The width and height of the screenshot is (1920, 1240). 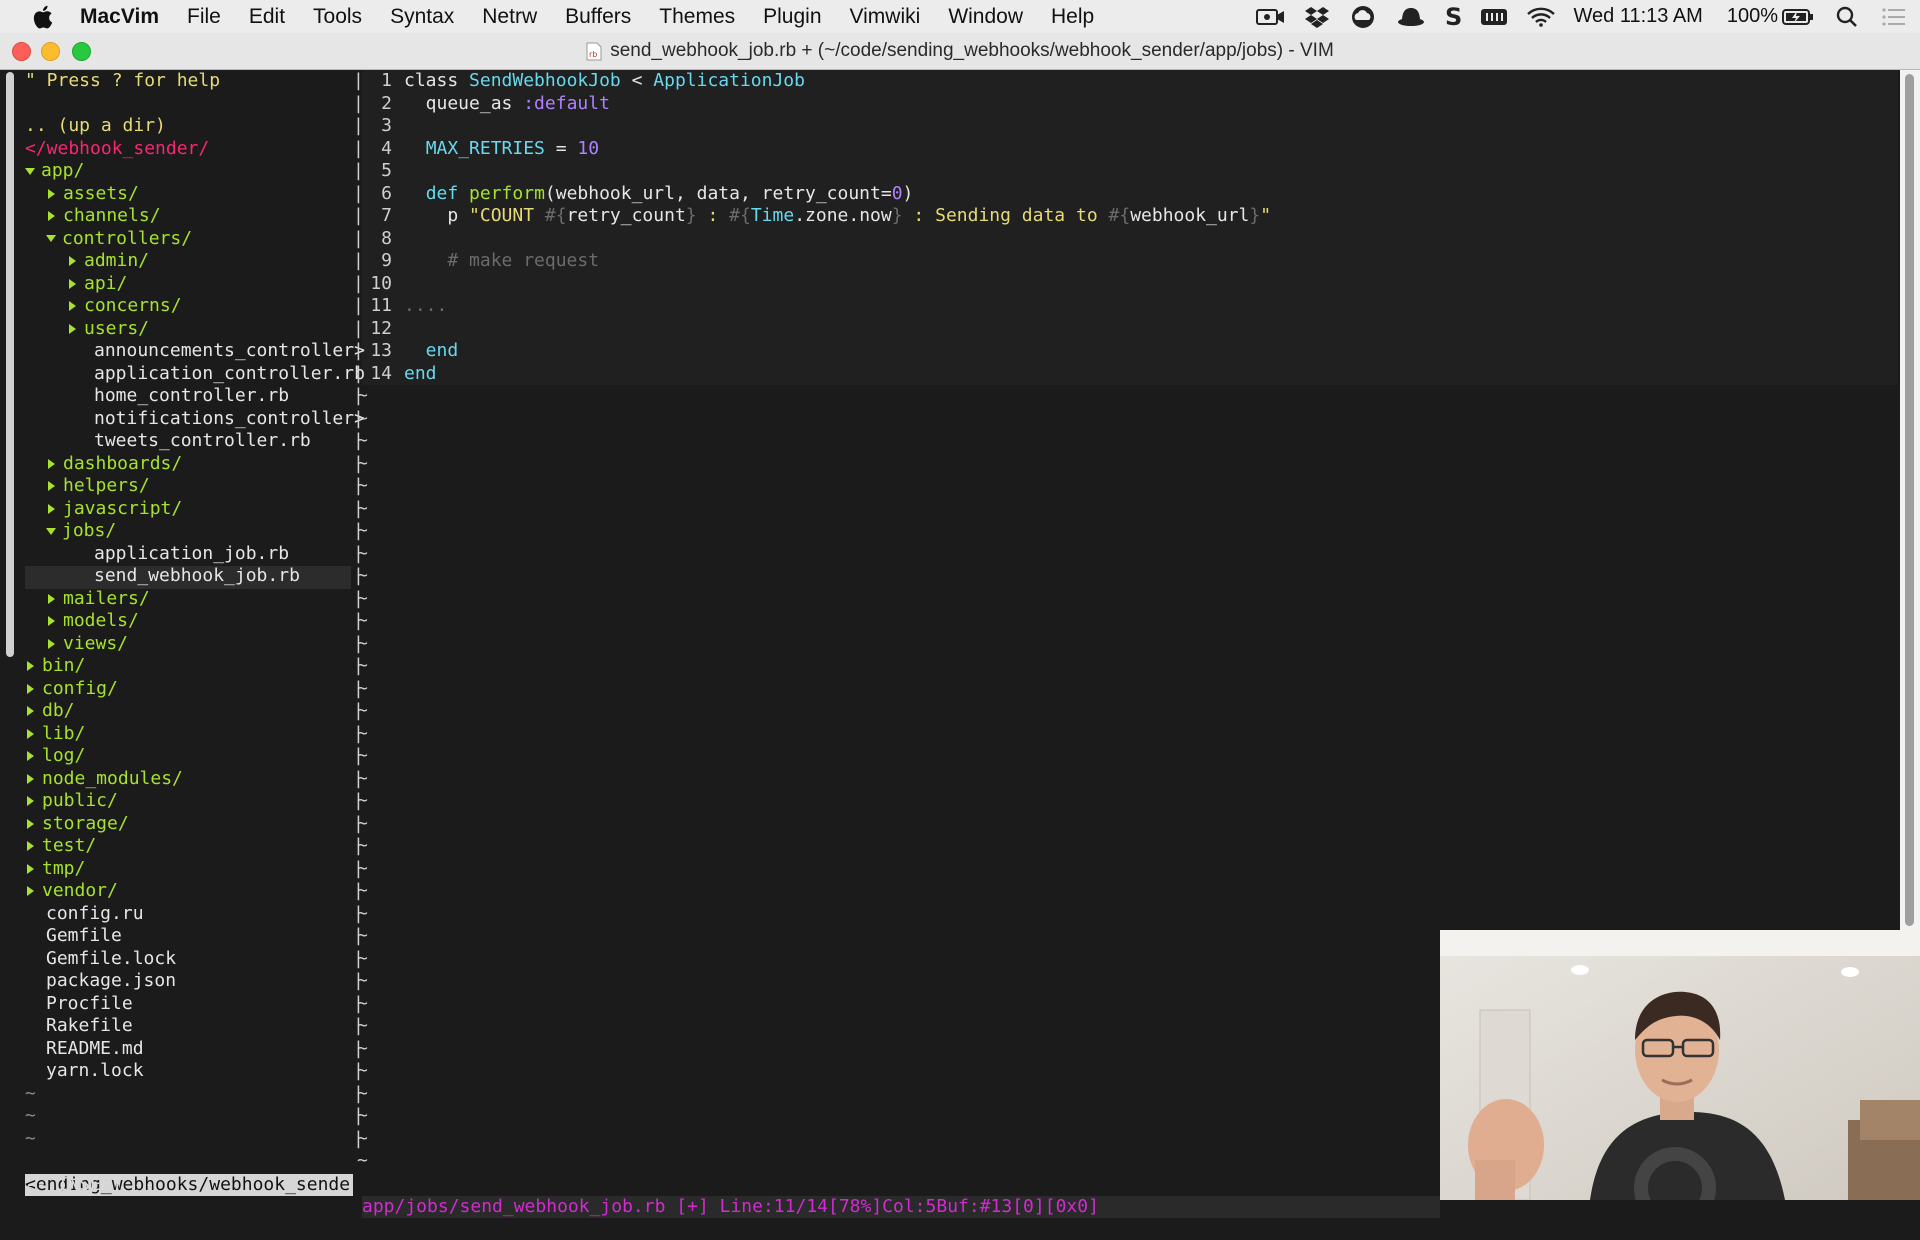 I want to click on netrw-directory: mailers/, so click(x=98, y=599).